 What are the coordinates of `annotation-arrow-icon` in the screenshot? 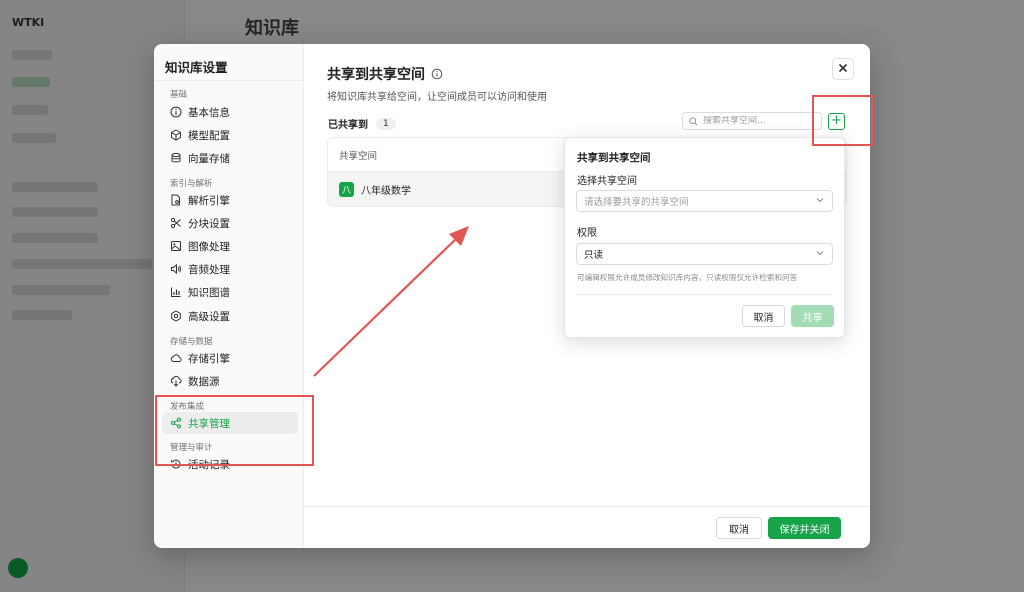 It's located at (391, 301).